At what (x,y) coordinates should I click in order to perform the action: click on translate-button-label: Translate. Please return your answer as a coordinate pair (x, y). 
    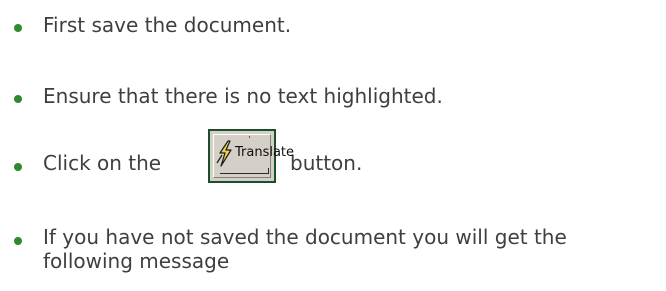
    Looking at the image, I should click on (265, 152).